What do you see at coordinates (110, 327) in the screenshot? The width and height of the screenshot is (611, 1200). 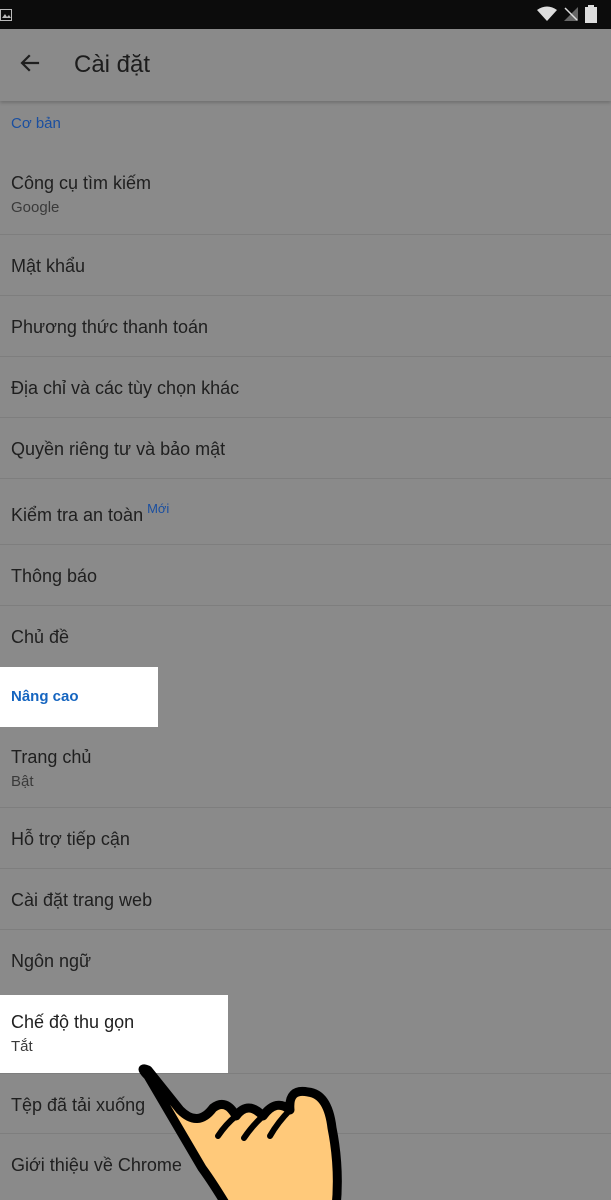 I see `item-label: Phương thức thanh toán` at bounding box center [110, 327].